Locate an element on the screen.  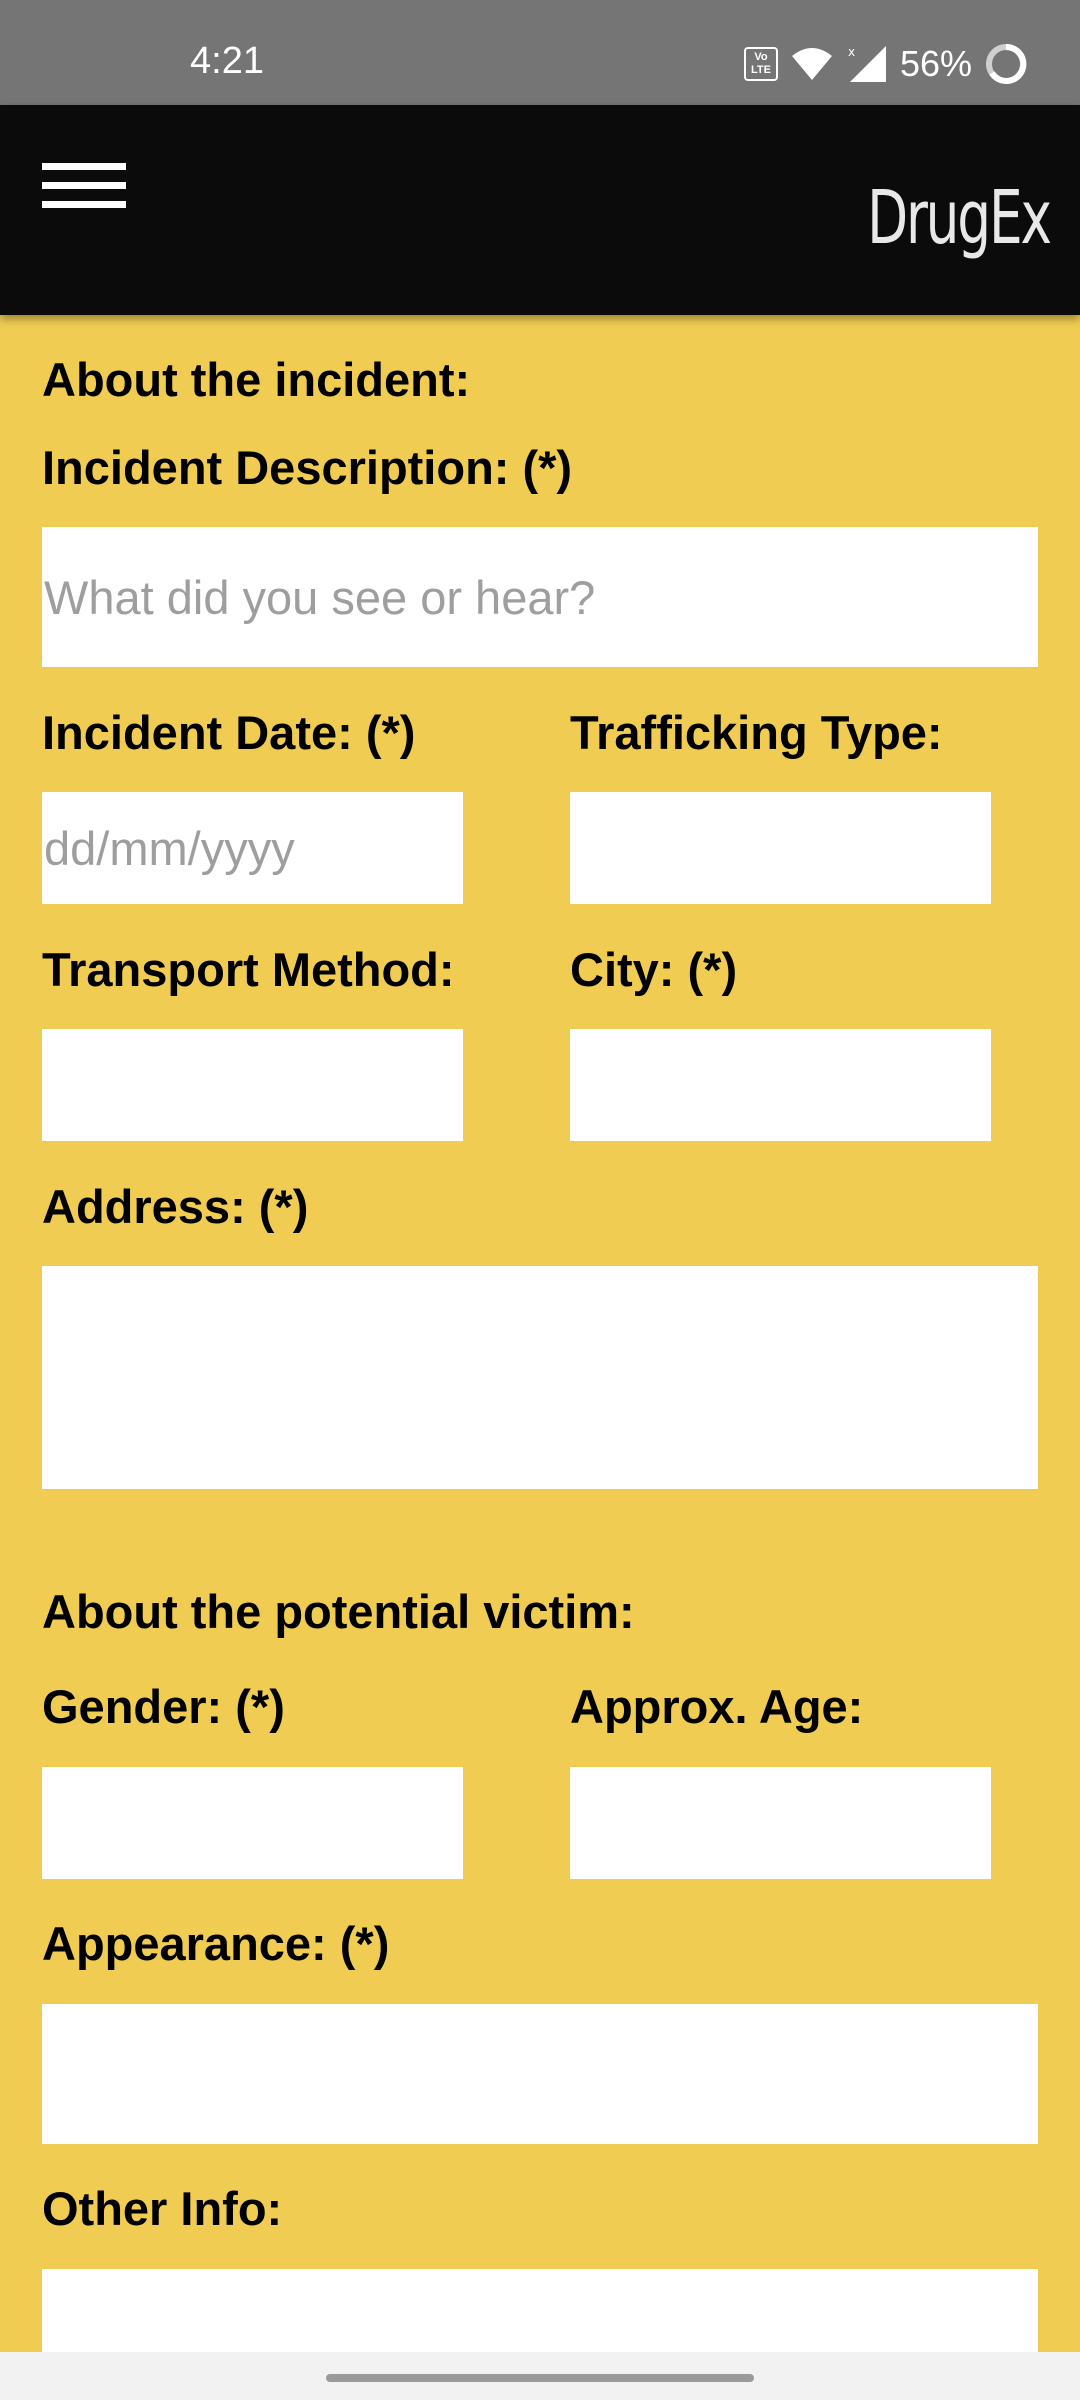
transport-method-input is located at coordinates (252, 1085).